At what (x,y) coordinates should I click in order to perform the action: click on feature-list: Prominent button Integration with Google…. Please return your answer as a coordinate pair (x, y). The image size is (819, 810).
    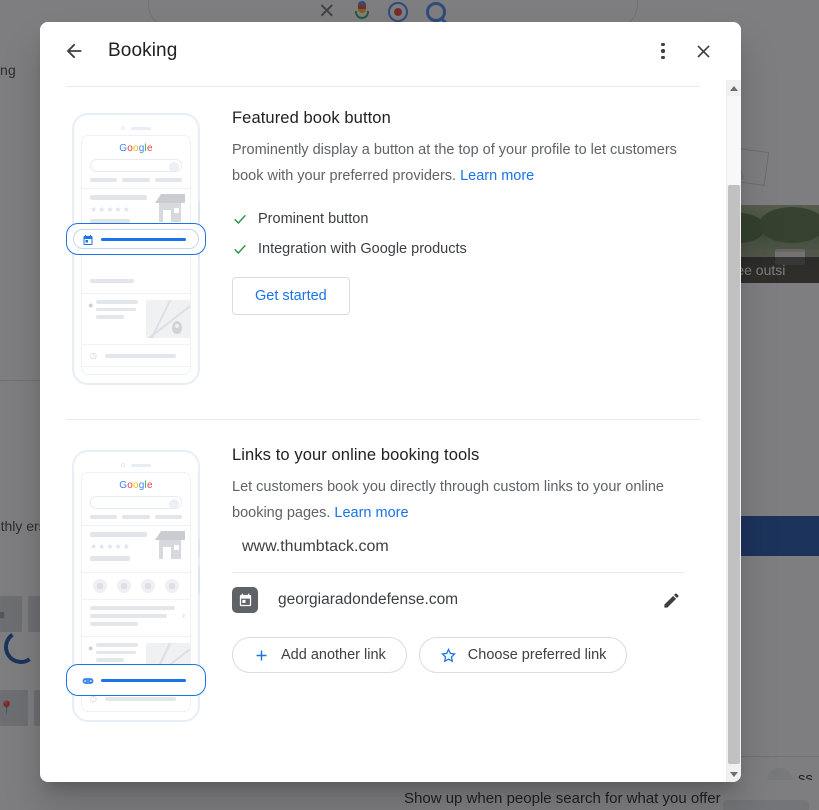
    Looking at the image, I should click on (464, 234).